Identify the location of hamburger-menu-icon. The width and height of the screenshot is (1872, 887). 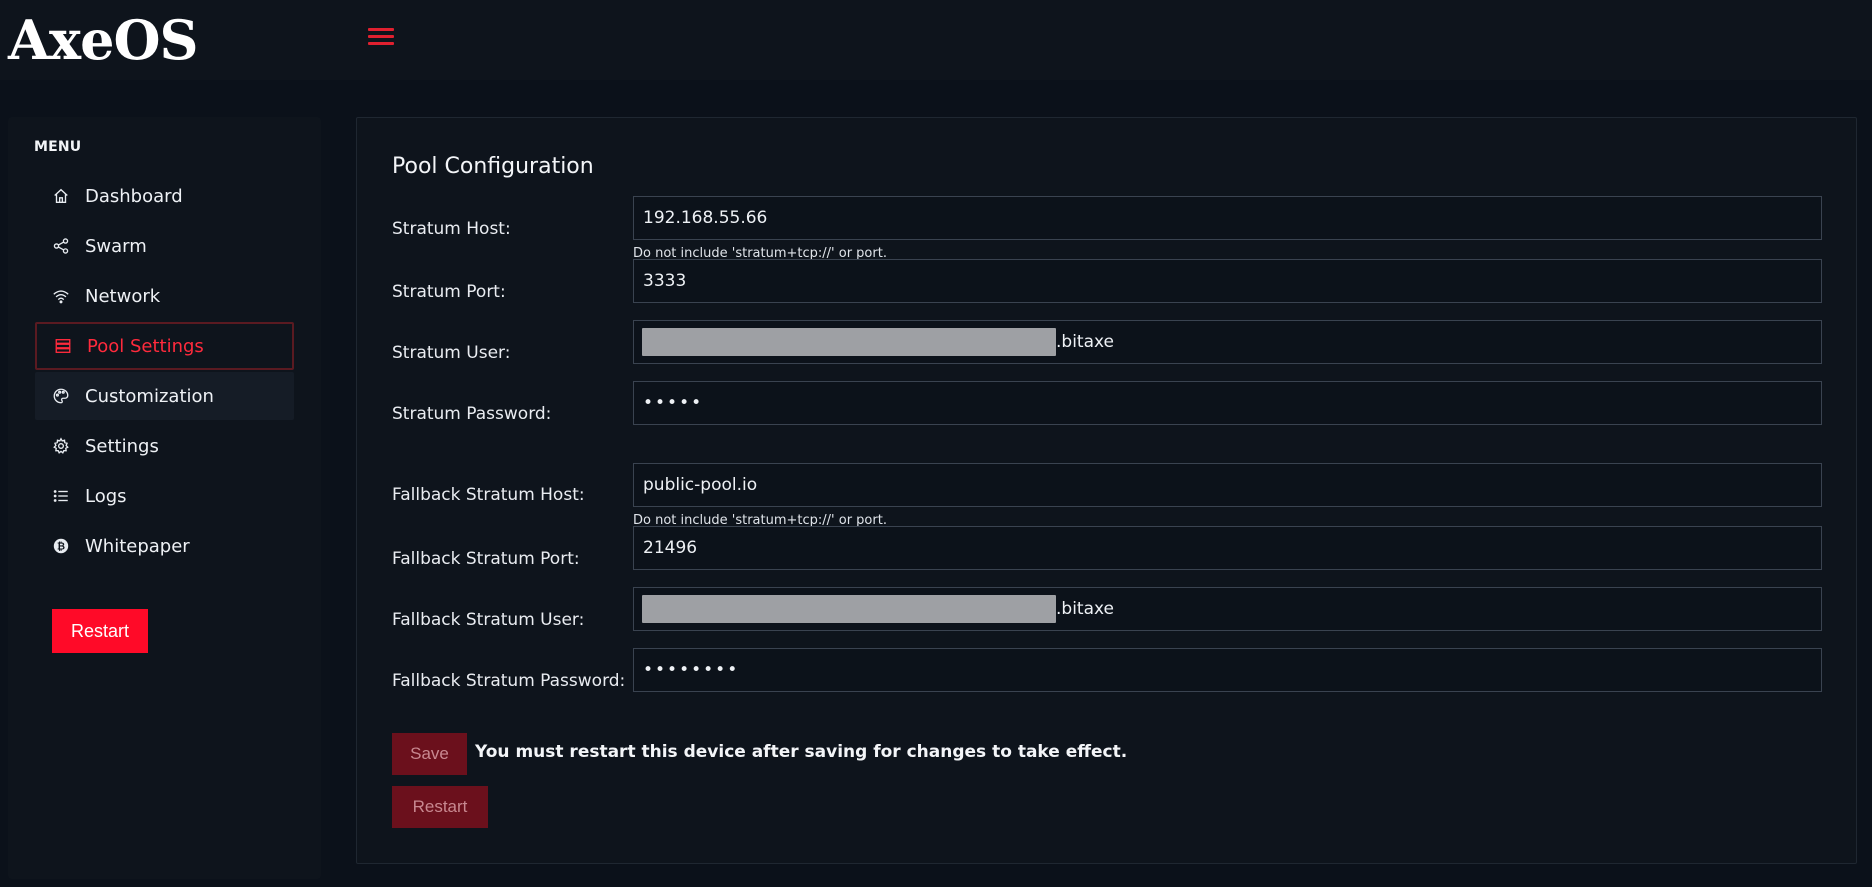
(381, 37).